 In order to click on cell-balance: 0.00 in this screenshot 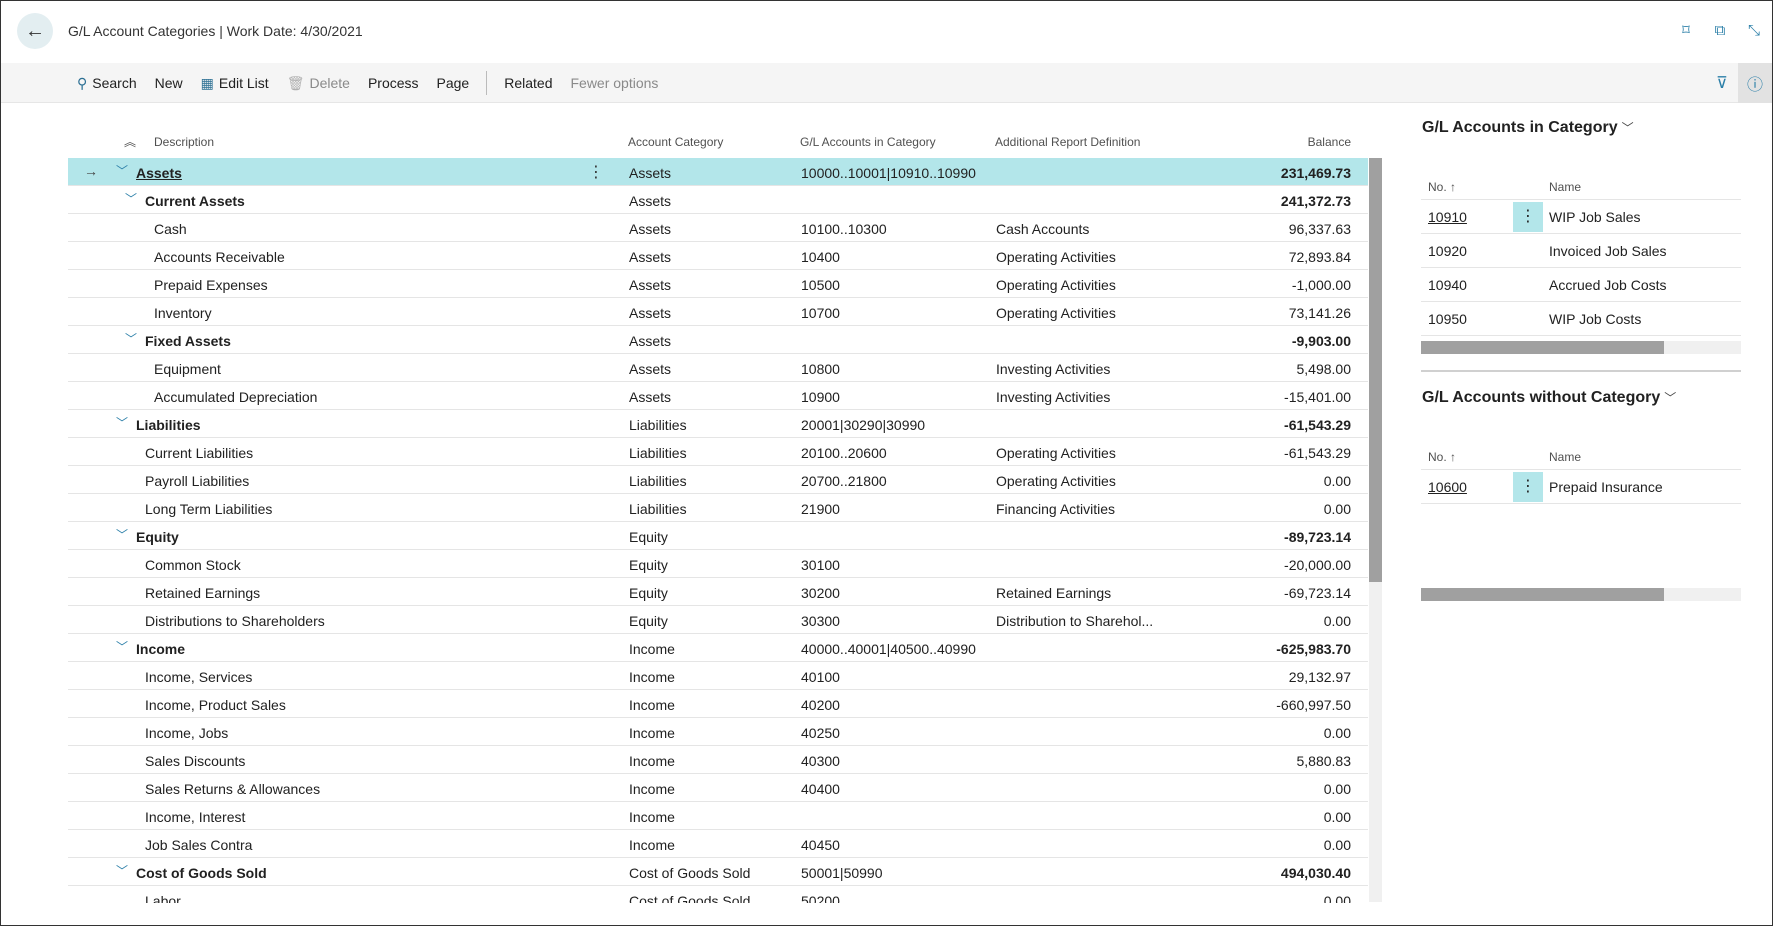, I will do `click(1337, 845)`.